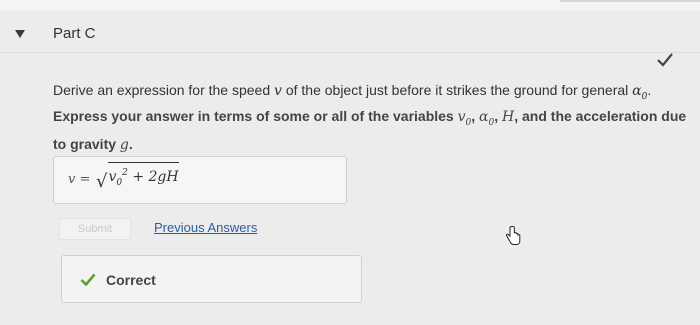 This screenshot has width=700, height=325. Describe the element at coordinates (211, 279) in the screenshot. I see `feedback-box: Correct` at that location.